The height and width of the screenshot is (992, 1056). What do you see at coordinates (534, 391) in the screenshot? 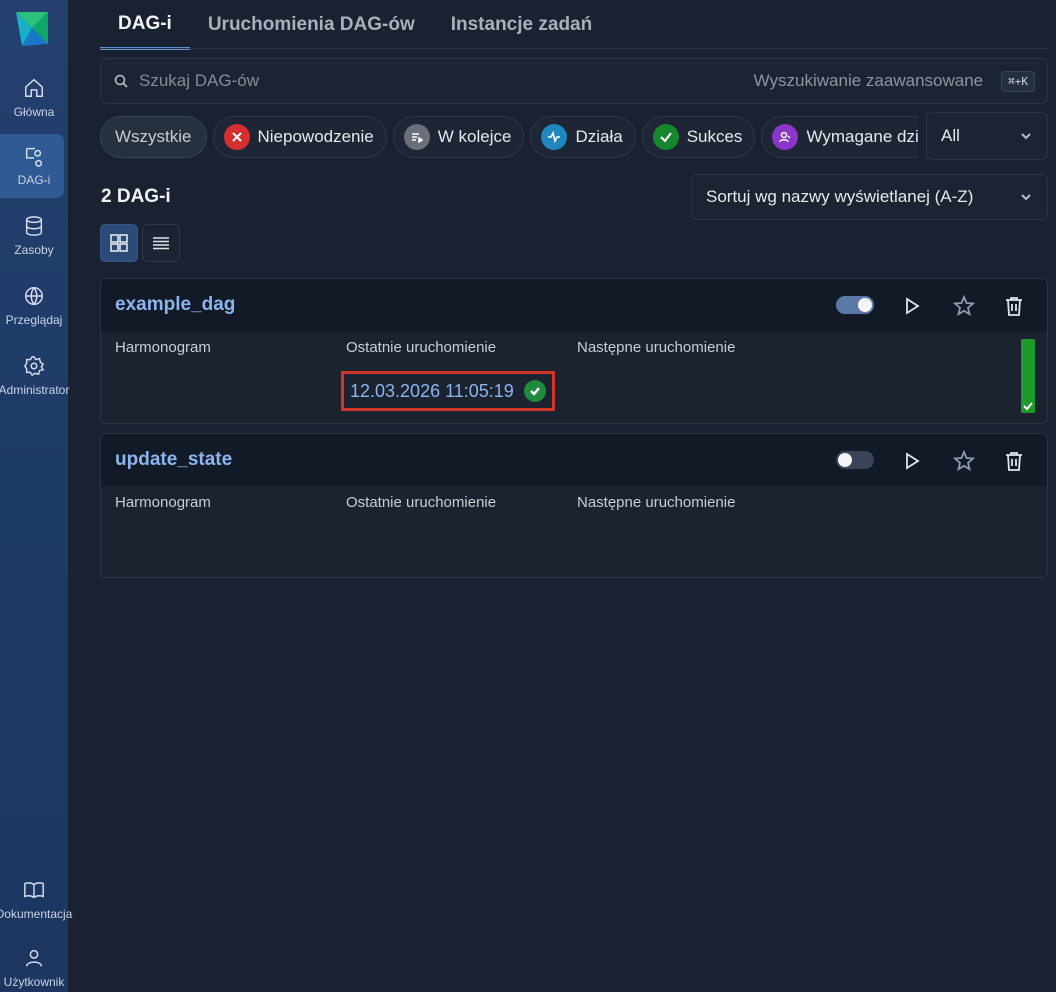
I see `success-check-icon` at bounding box center [534, 391].